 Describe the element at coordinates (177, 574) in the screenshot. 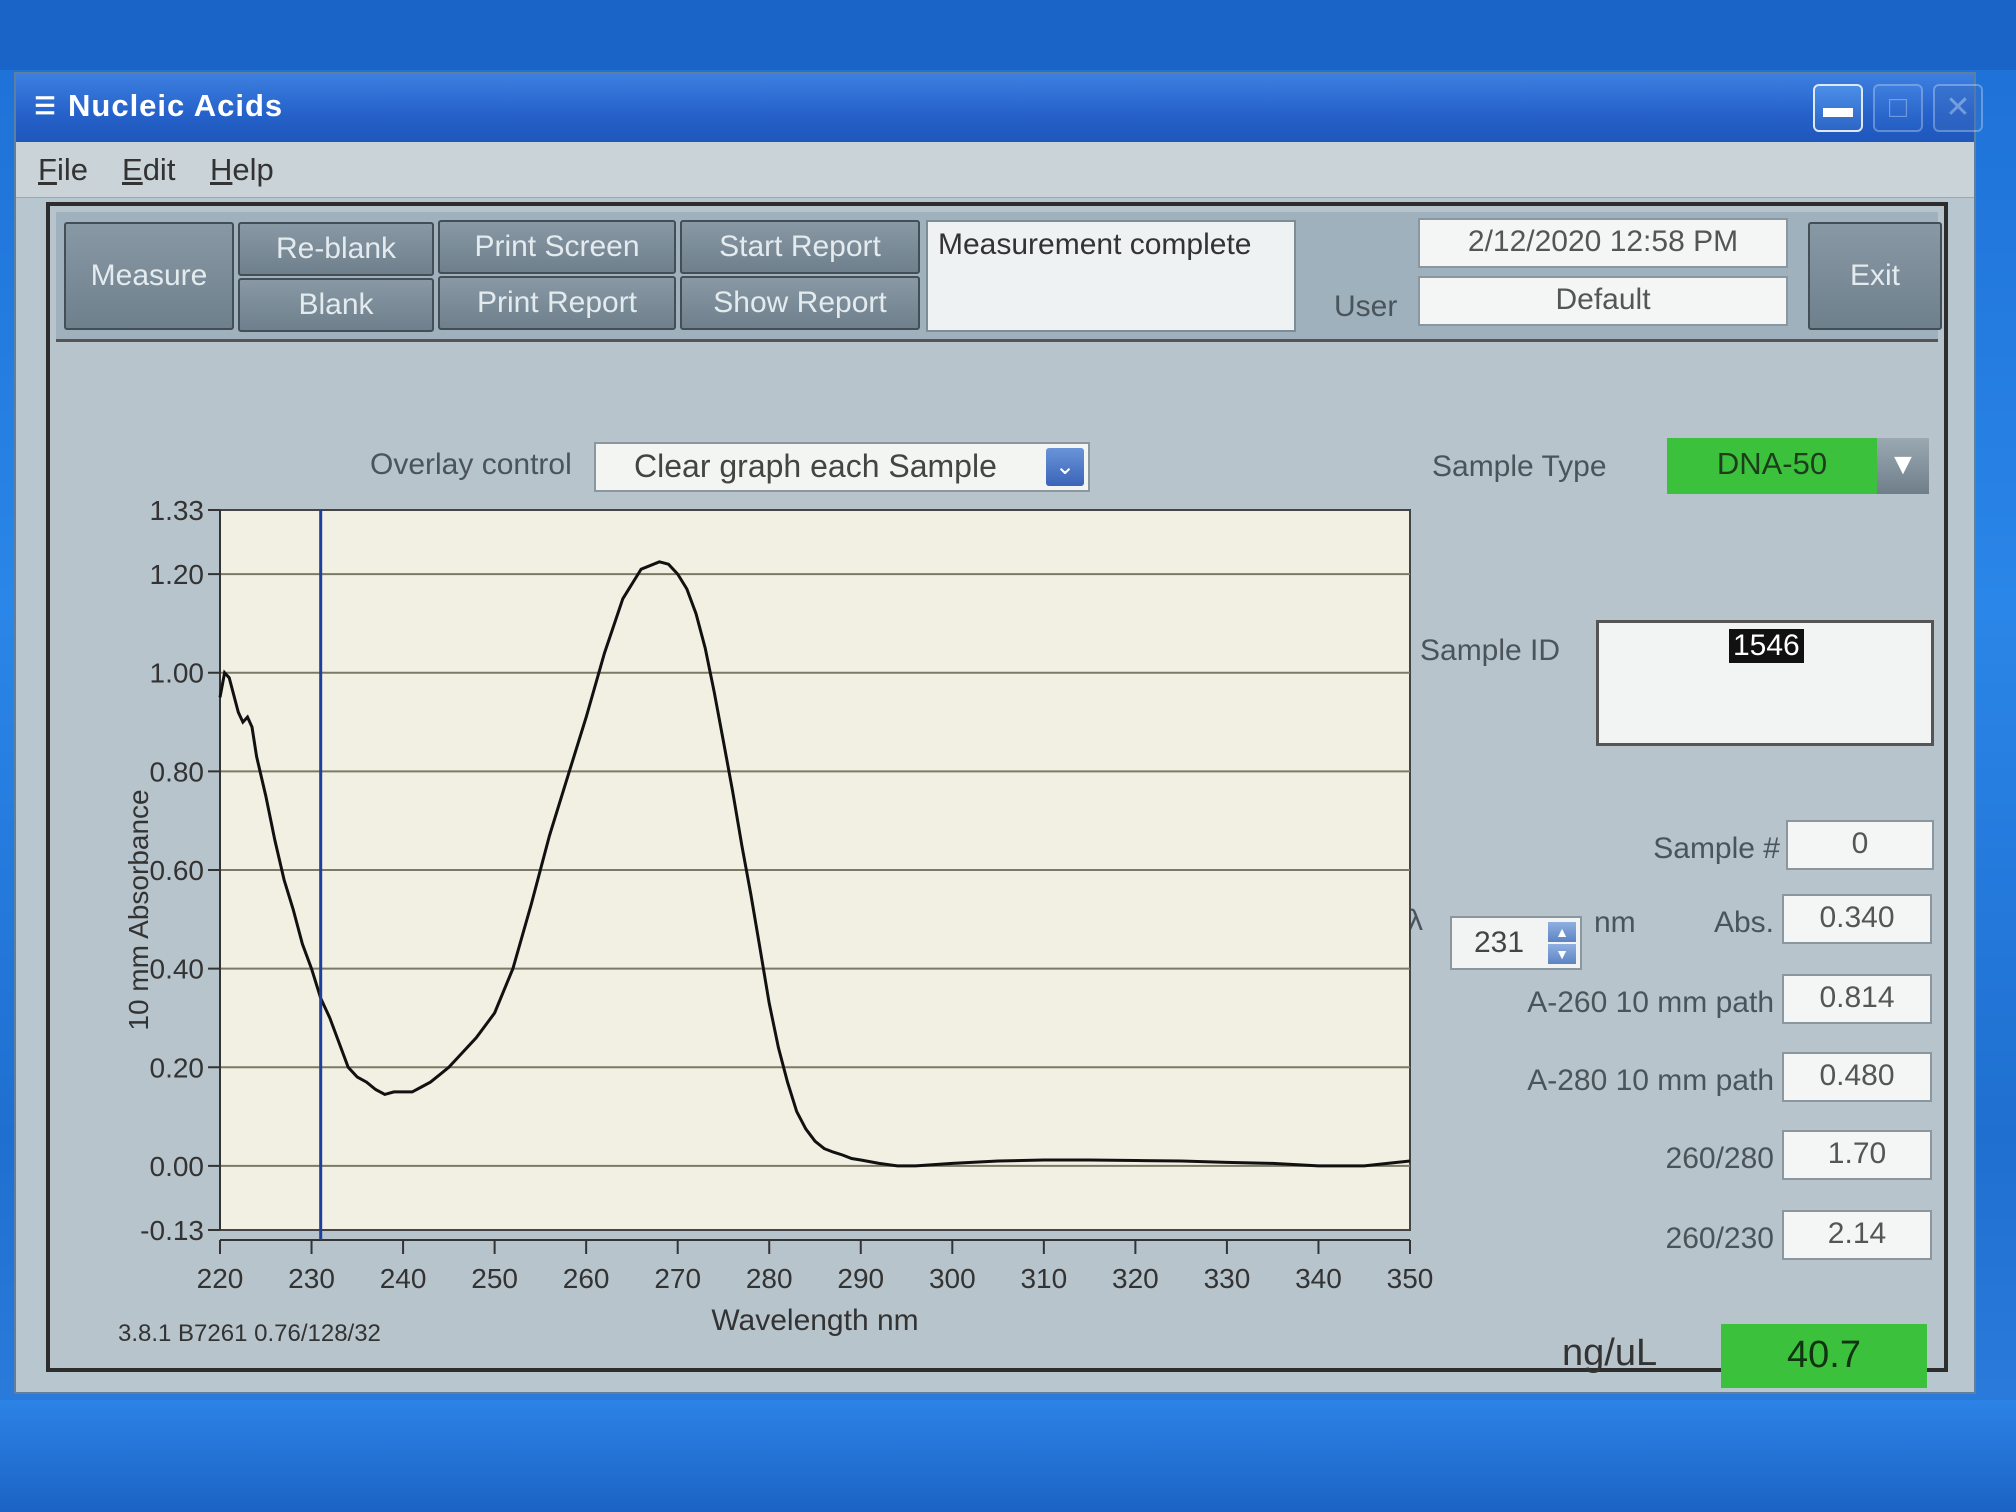

I see `y-tick-label: 1.20` at that location.